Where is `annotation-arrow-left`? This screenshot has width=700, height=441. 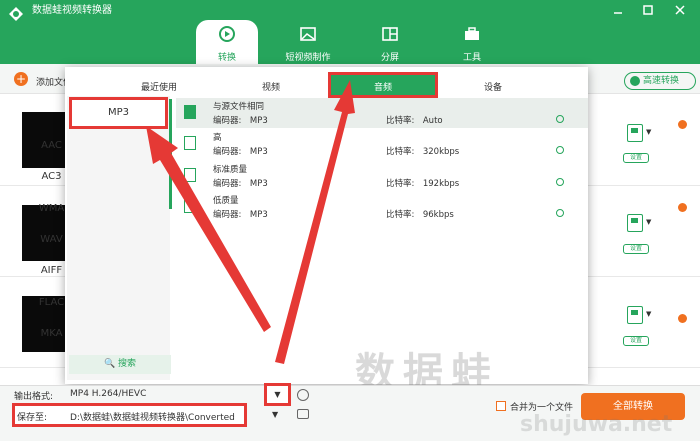 annotation-arrow-left is located at coordinates (208, 229).